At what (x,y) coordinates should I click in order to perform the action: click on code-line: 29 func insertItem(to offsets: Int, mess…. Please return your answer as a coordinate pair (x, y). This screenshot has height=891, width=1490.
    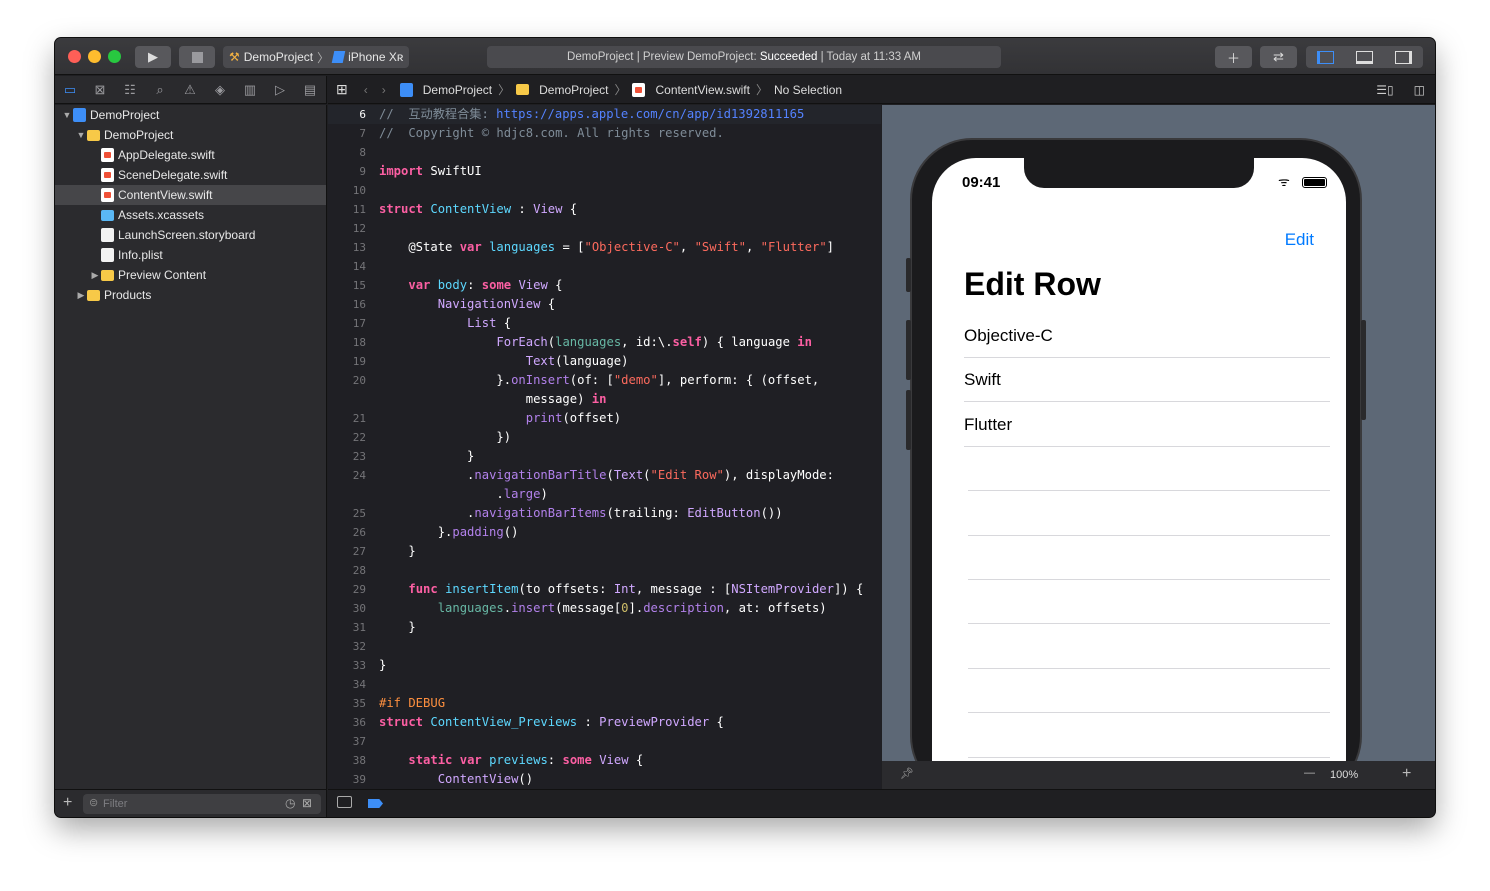
    Looking at the image, I should click on (604, 589).